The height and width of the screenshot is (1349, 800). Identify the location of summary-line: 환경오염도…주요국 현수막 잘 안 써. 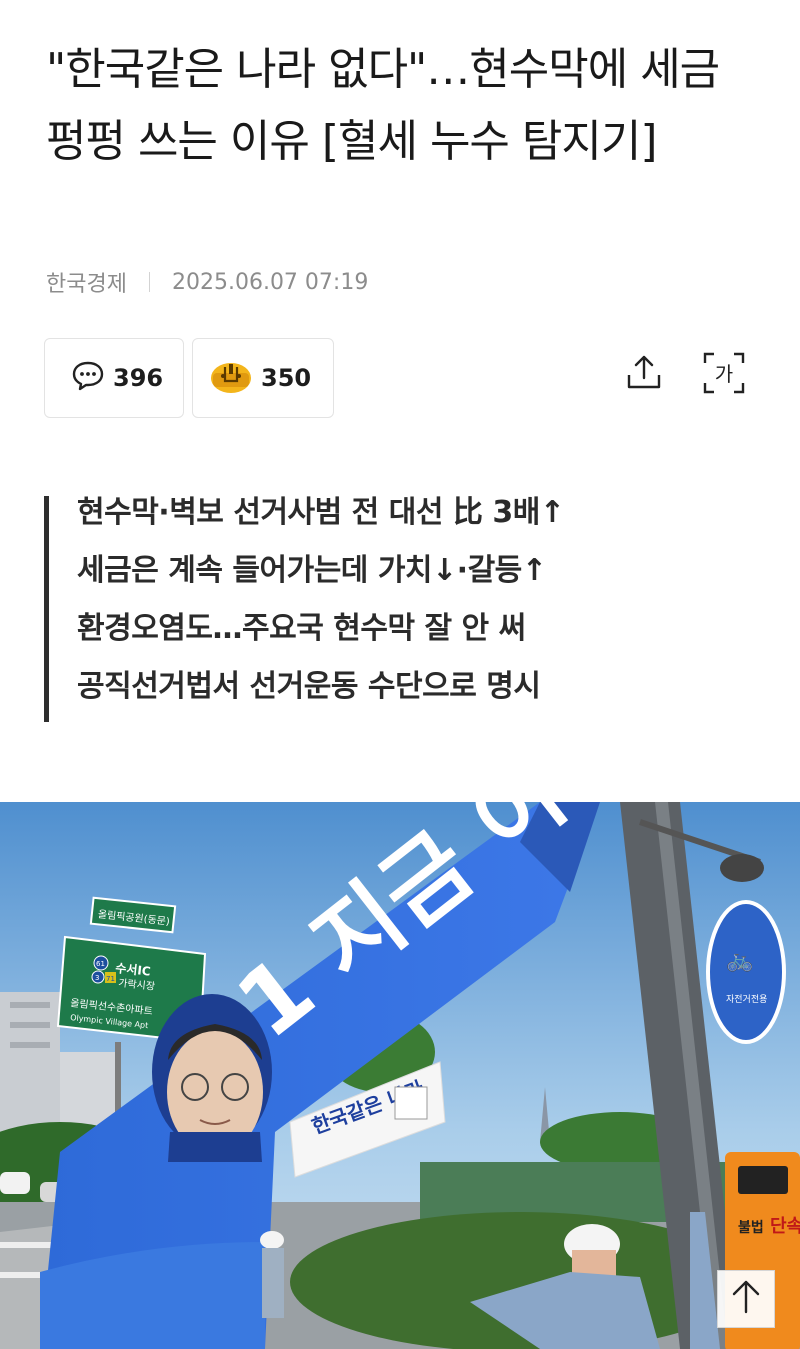
(301, 628).